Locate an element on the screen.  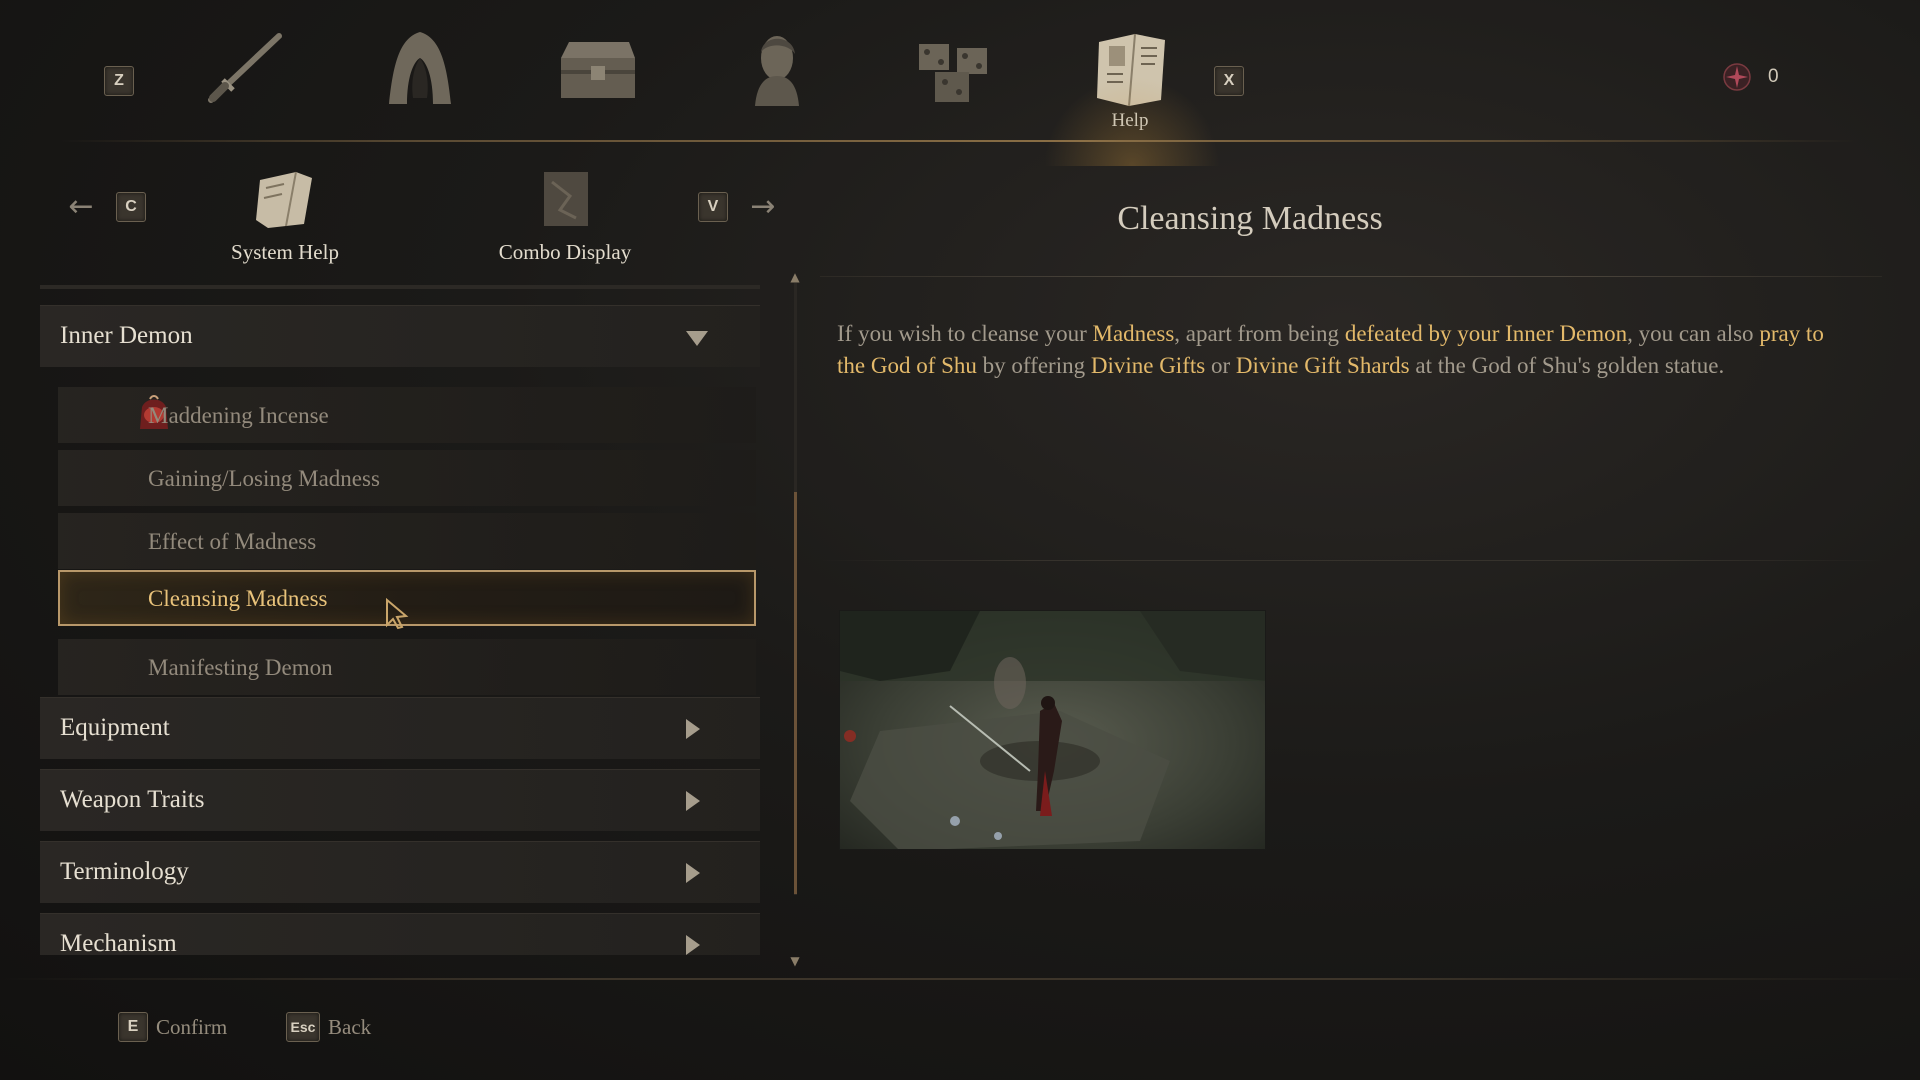
scroll-up-icon: ▲ is located at coordinates (795, 277).